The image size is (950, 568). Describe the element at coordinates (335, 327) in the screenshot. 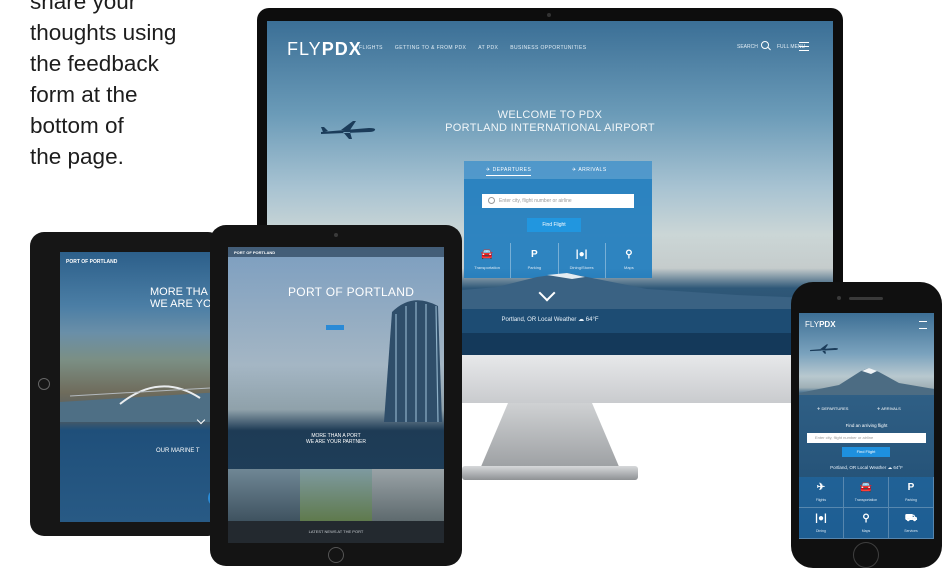

I see `cta-button` at that location.